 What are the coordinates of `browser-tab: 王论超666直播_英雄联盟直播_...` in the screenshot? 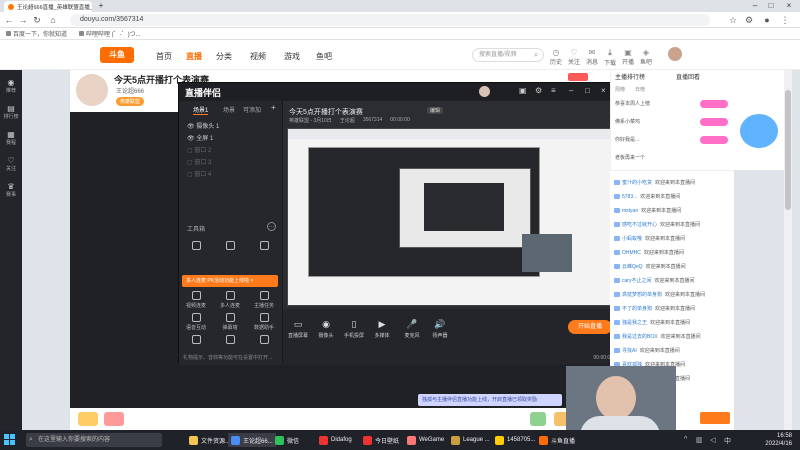 It's located at (48, 6).